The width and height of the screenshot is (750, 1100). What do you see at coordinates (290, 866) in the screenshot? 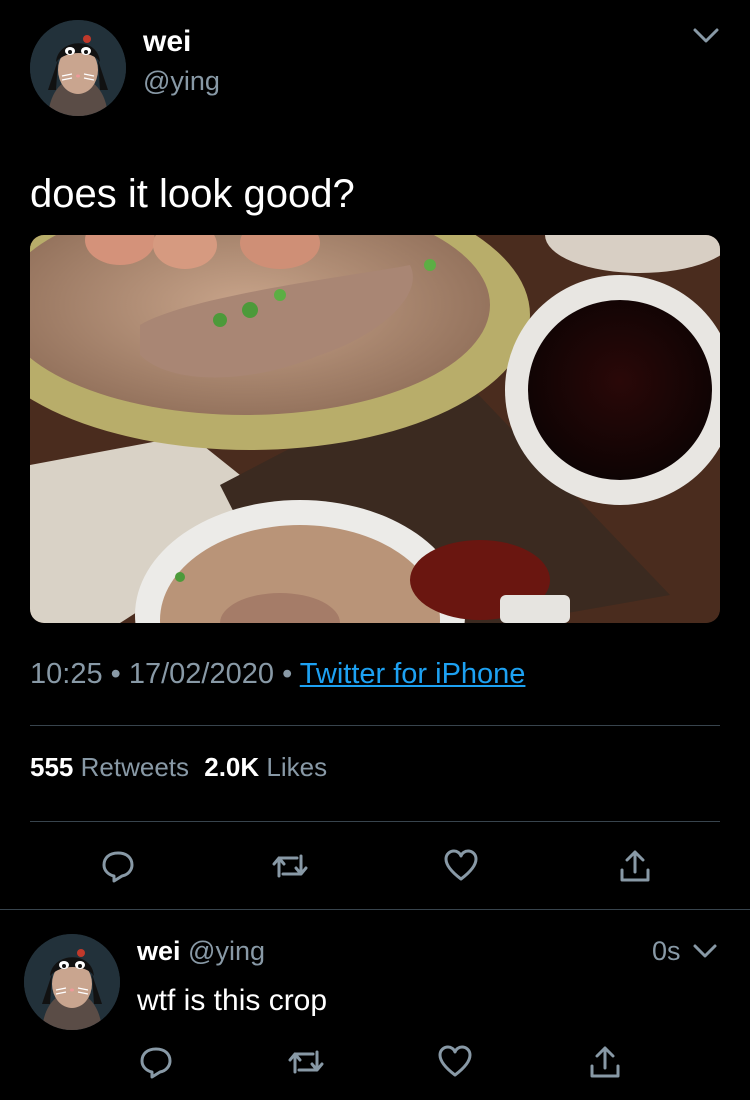
I see `retweet-icon` at bounding box center [290, 866].